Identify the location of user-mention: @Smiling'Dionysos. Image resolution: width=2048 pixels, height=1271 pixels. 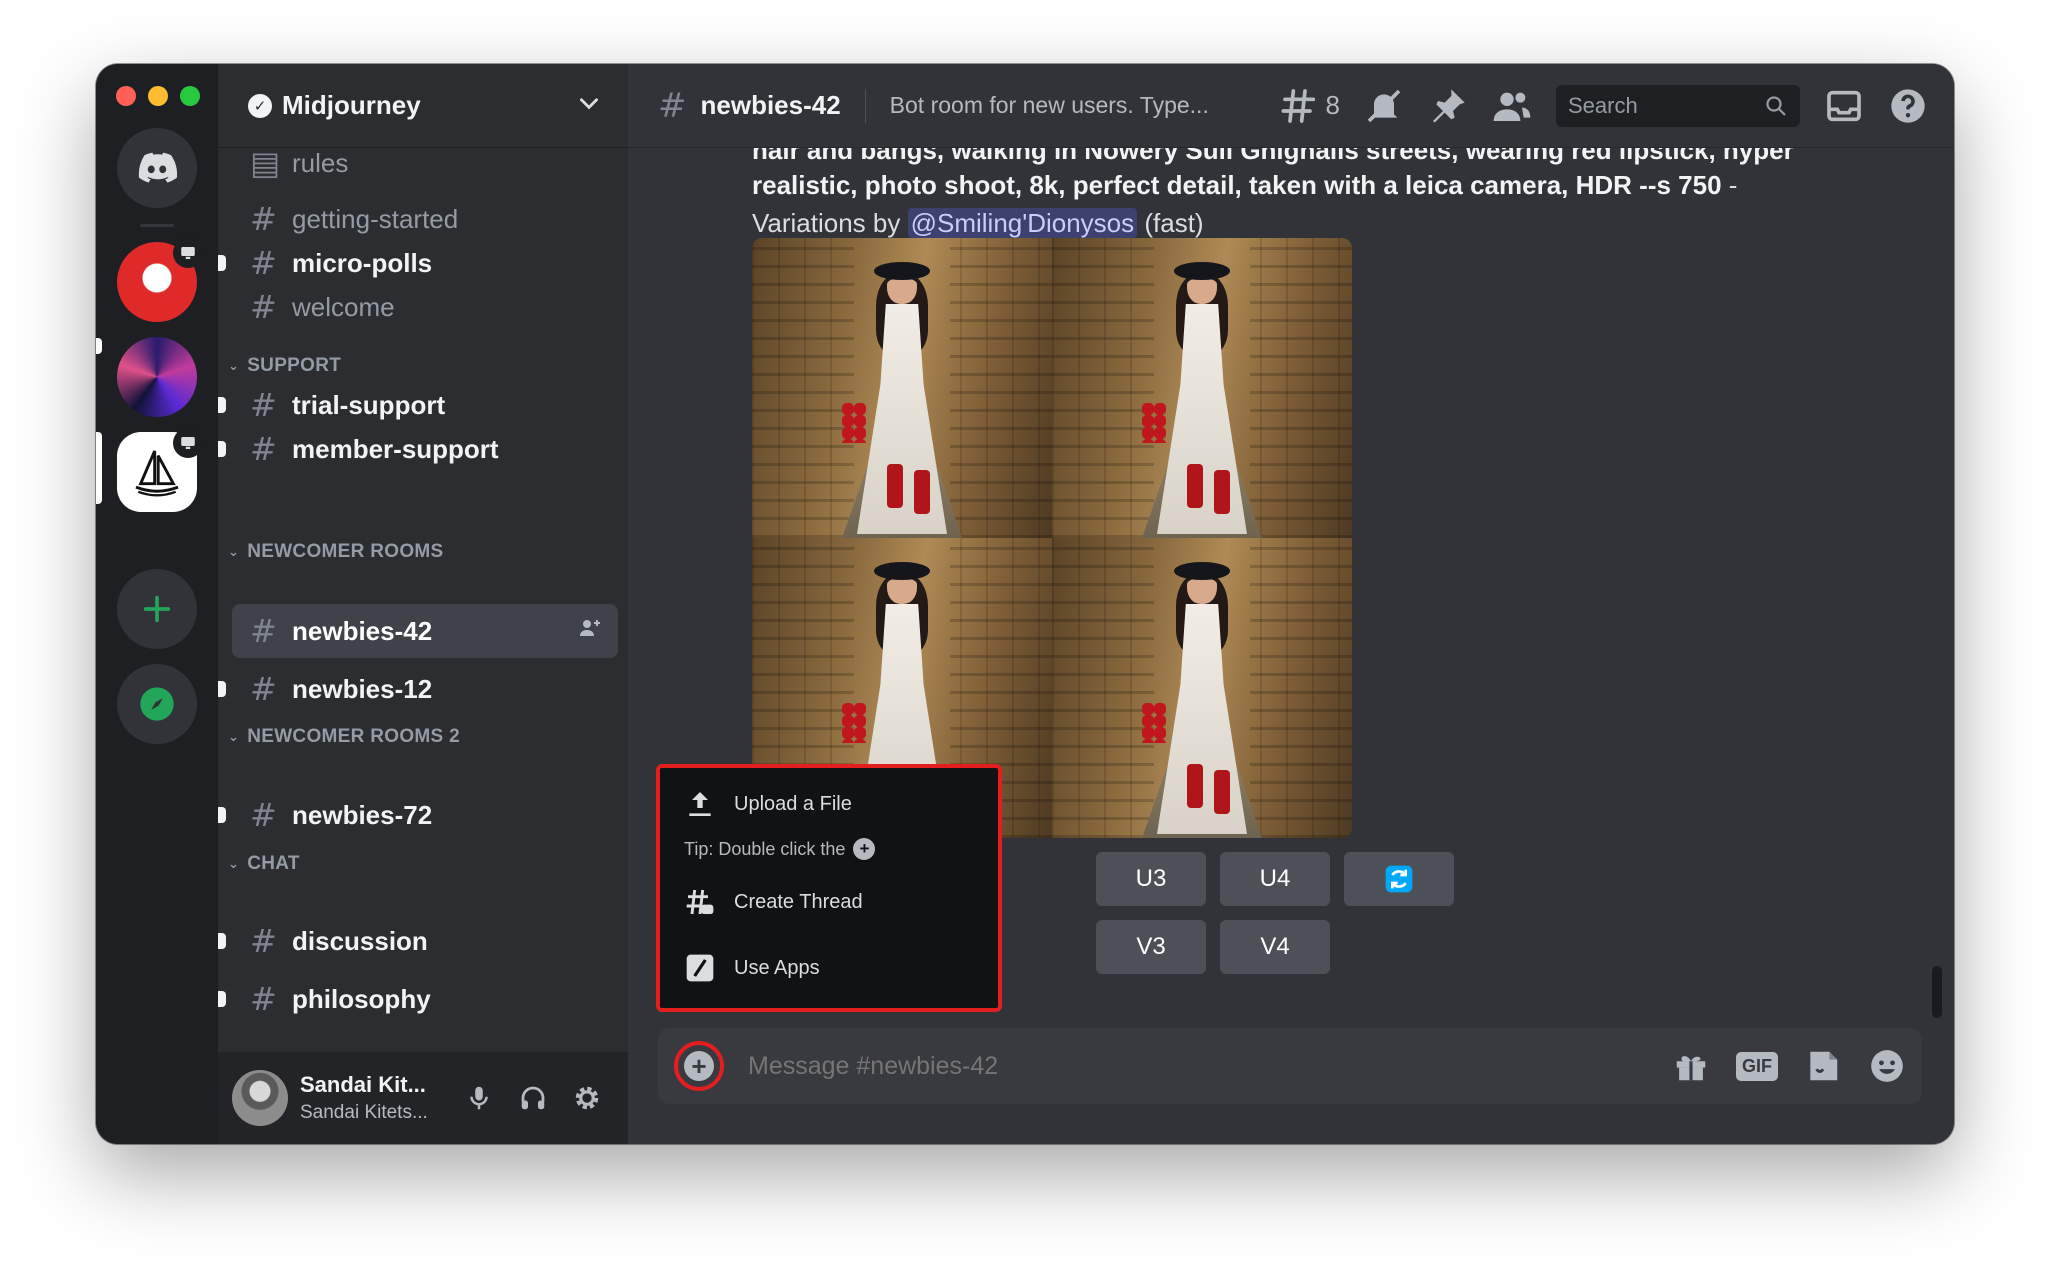
(1022, 223).